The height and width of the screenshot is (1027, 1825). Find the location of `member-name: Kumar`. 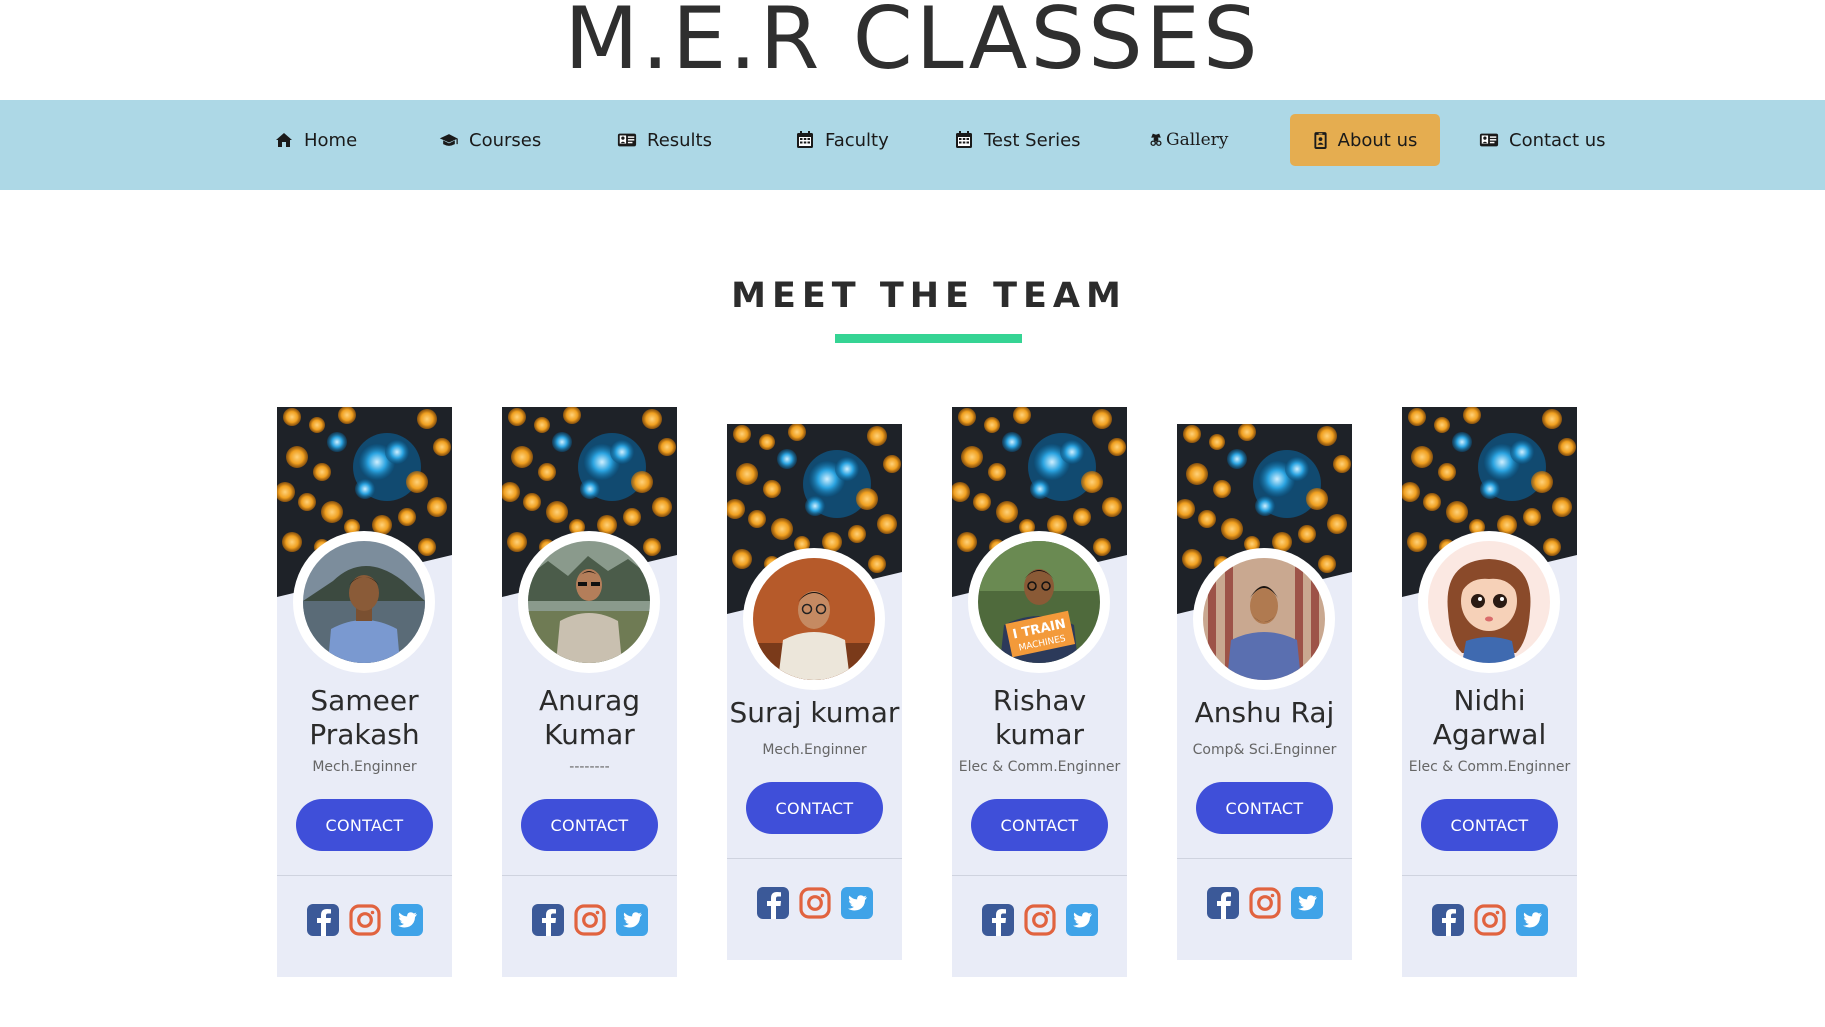

member-name: Kumar is located at coordinates (589, 734).